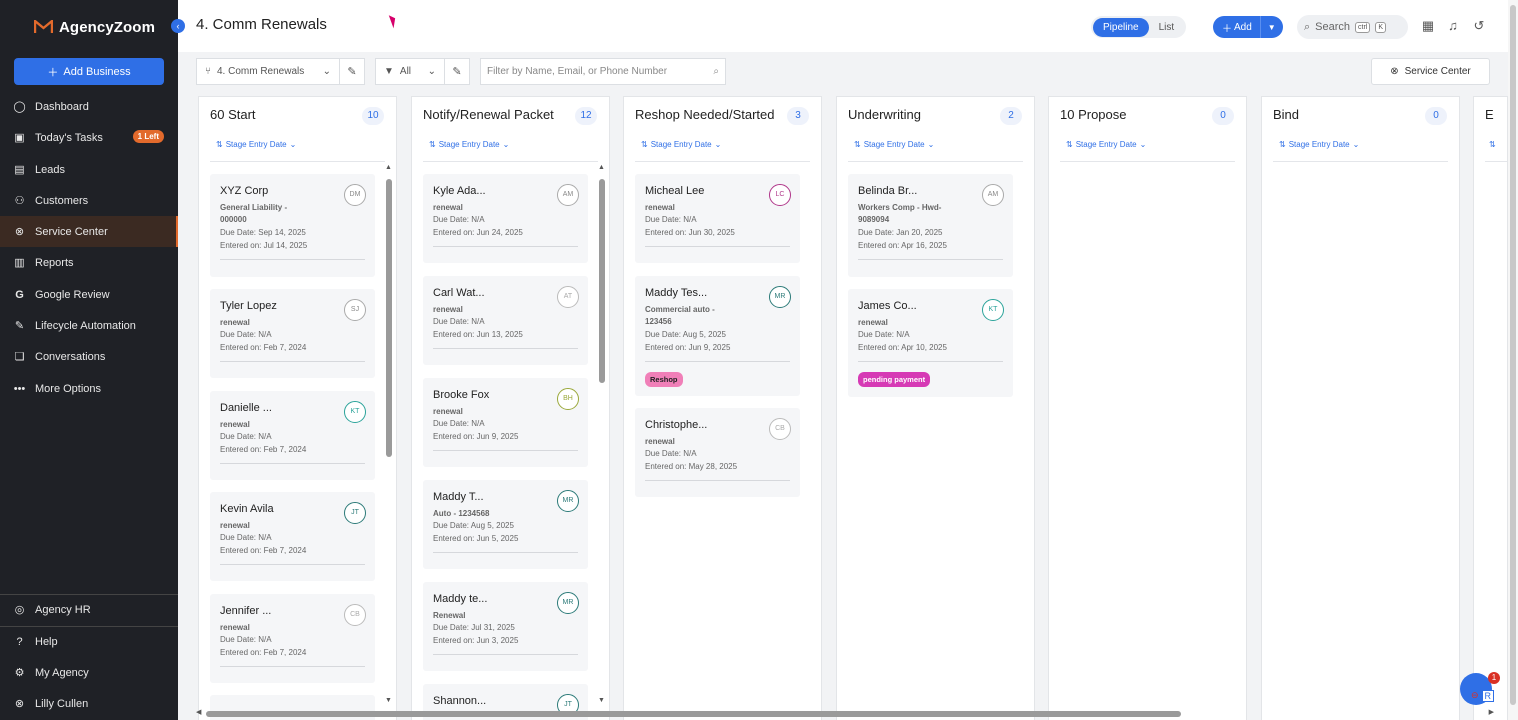 The height and width of the screenshot is (720, 1518). Describe the element at coordinates (62, 200) in the screenshot. I see `sidebar-item-label: Customers` at that location.